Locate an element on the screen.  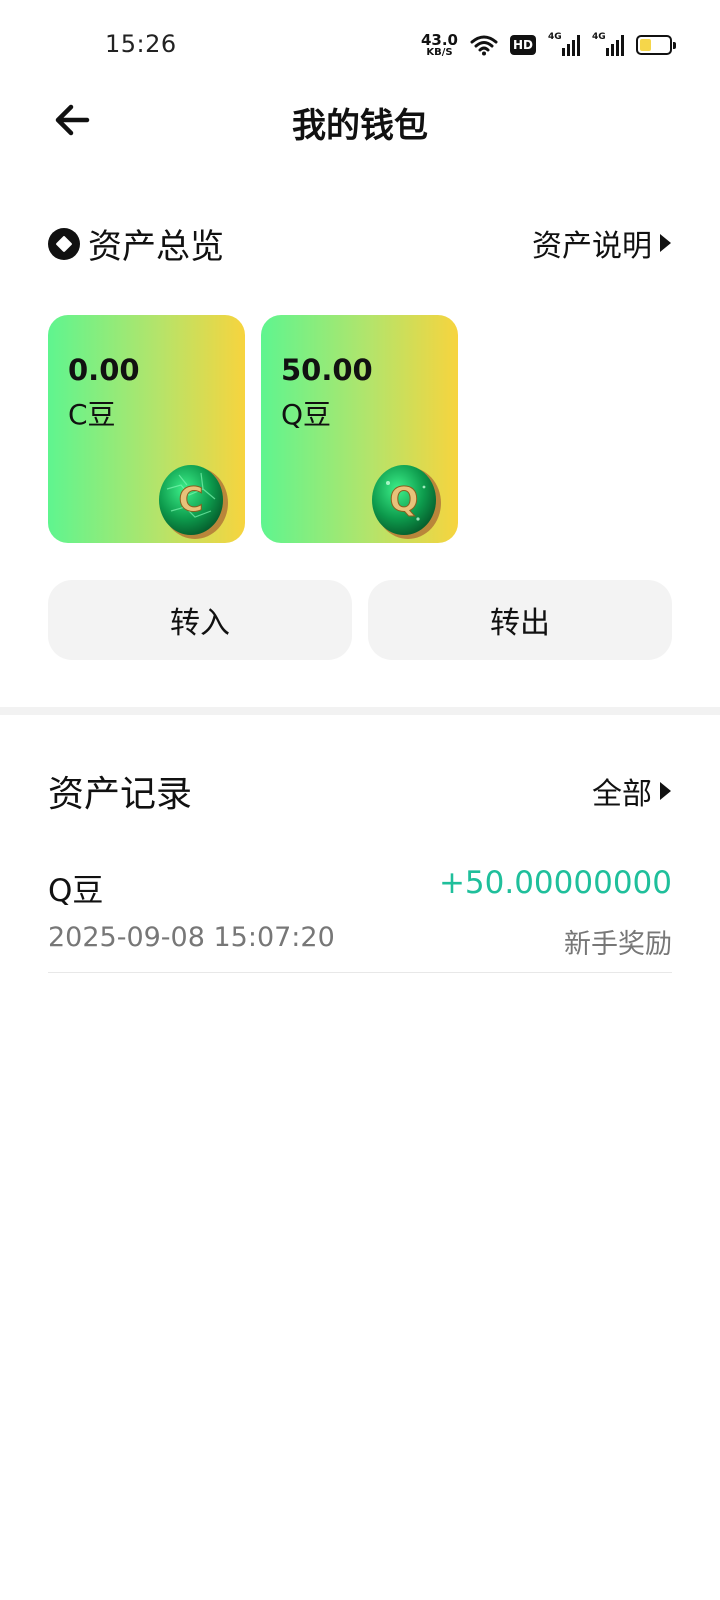
record-amount: +50.00000000 is located at coordinates (555, 883).